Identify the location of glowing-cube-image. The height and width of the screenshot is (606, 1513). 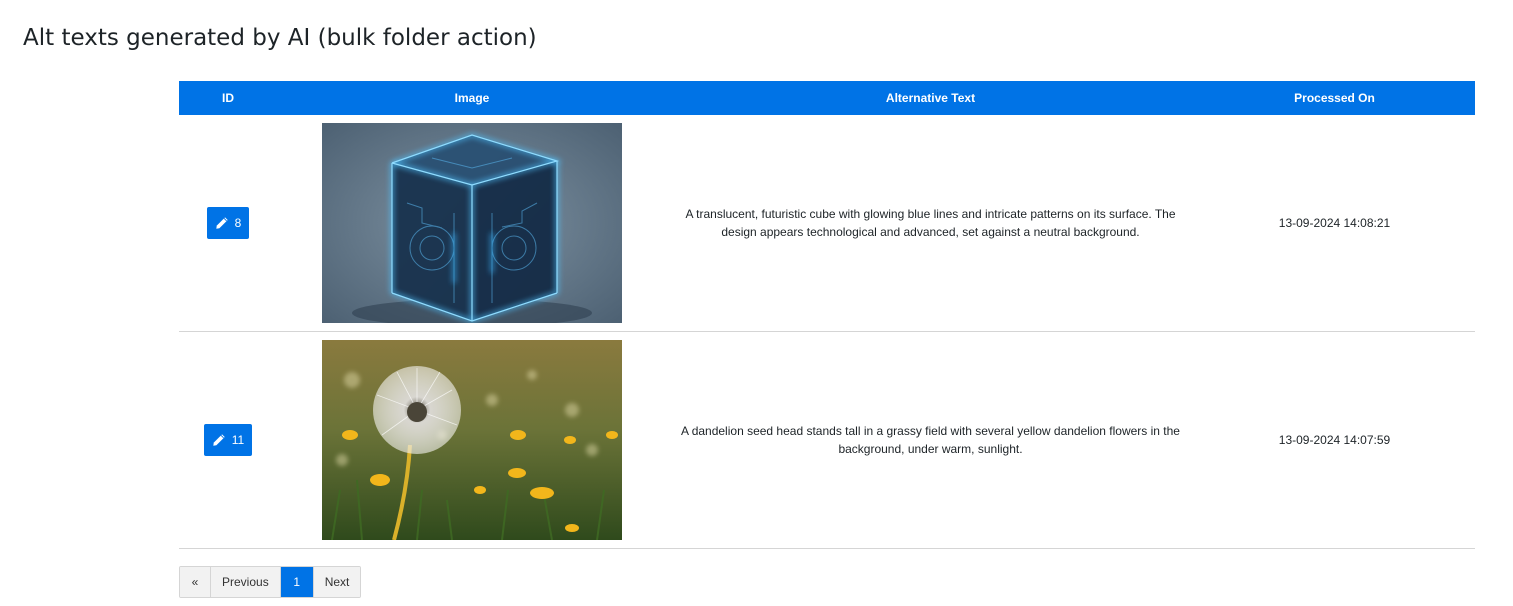
(472, 223).